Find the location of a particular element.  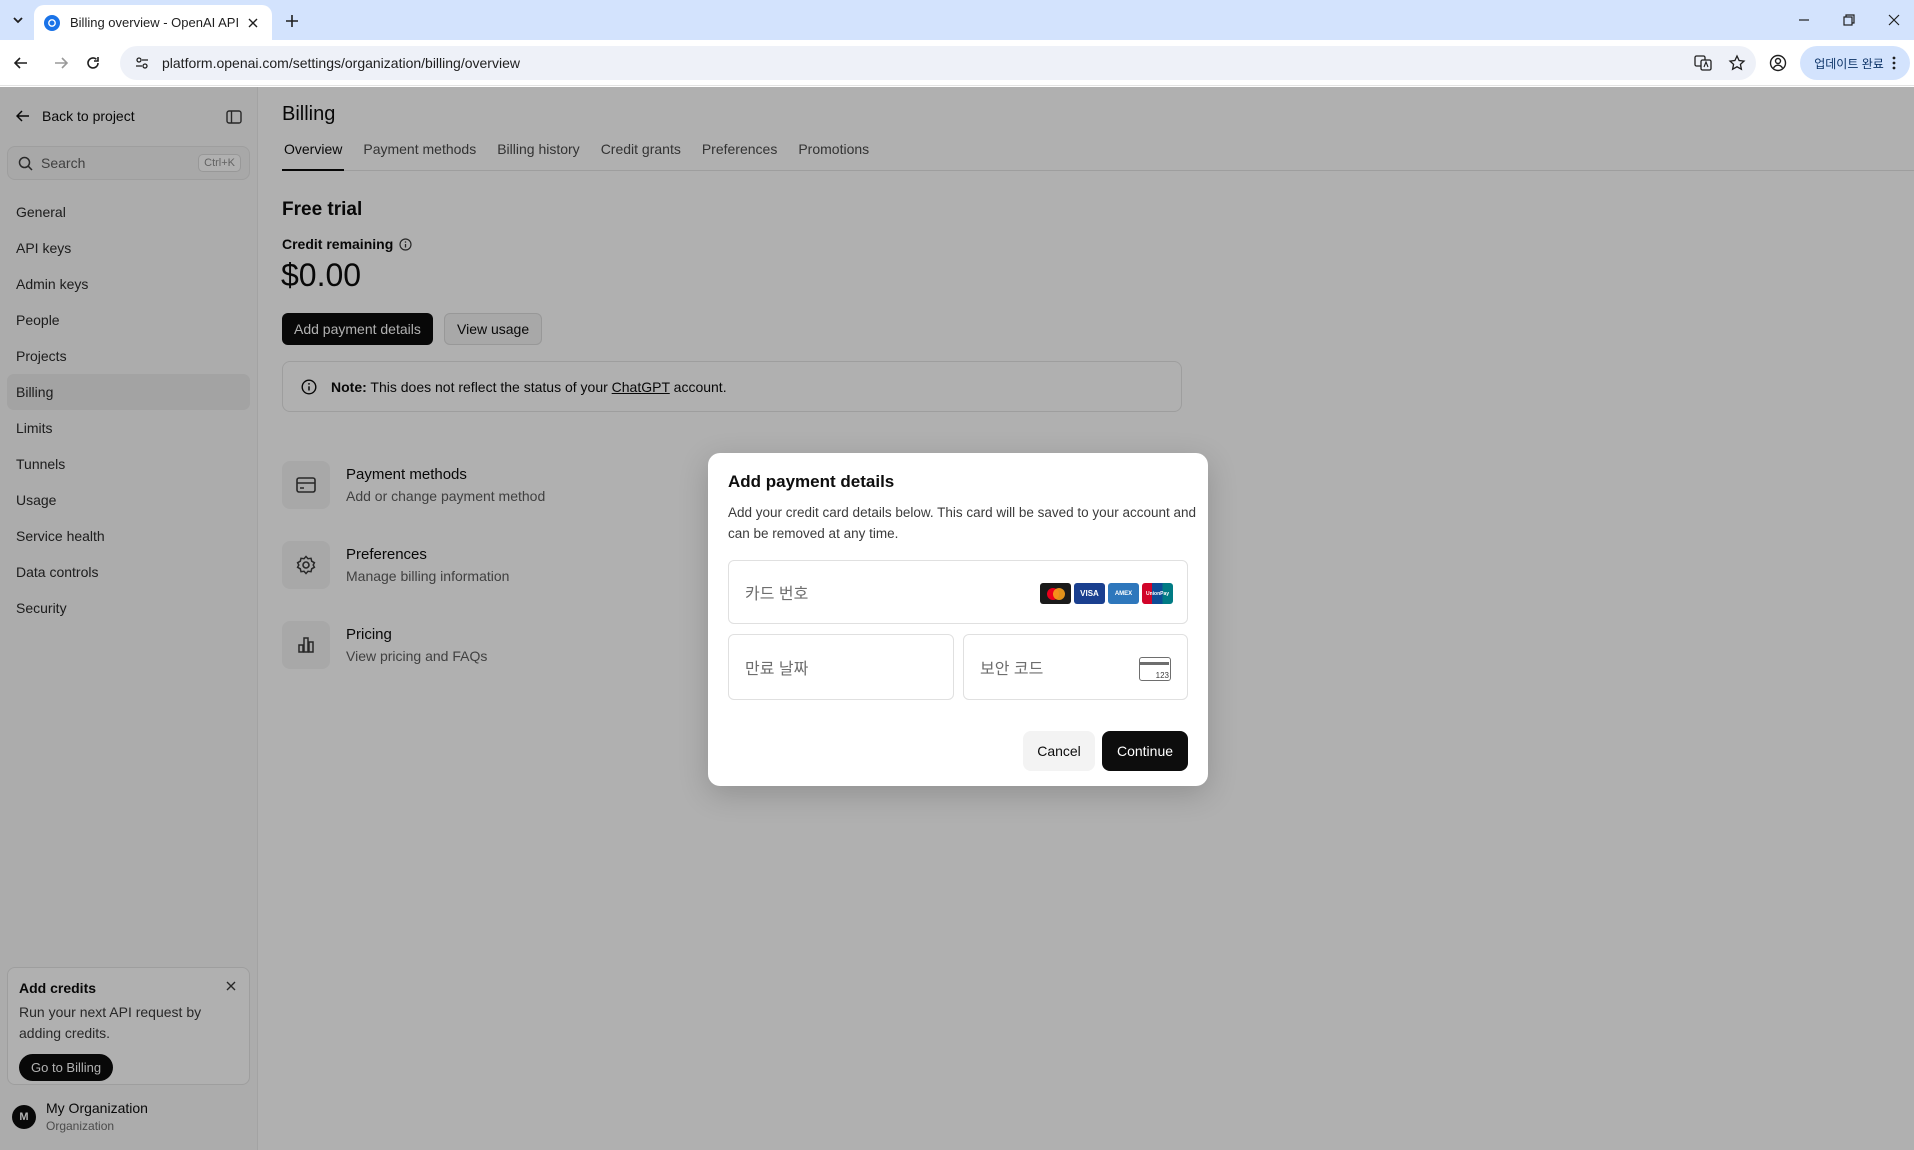

new-tab-button is located at coordinates (292, 21).